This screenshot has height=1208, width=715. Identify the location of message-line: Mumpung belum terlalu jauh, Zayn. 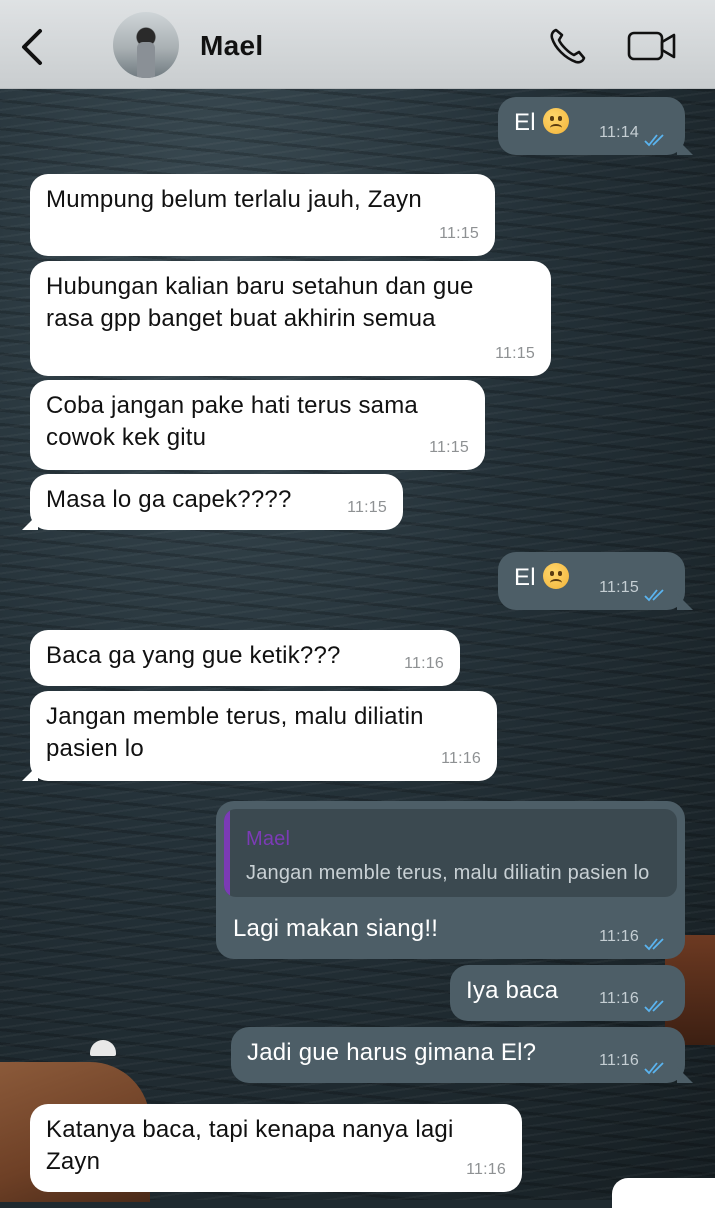
(234, 199).